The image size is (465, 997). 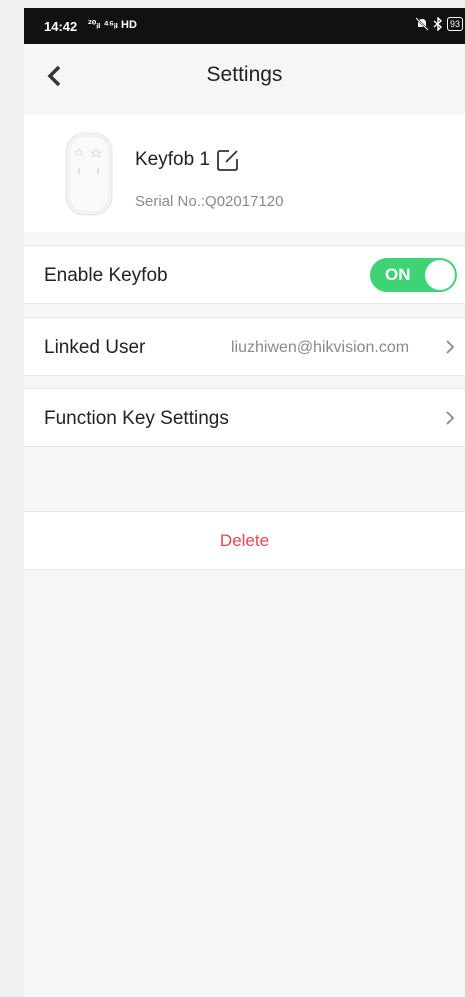 What do you see at coordinates (228, 160) in the screenshot?
I see `edit-icon` at bounding box center [228, 160].